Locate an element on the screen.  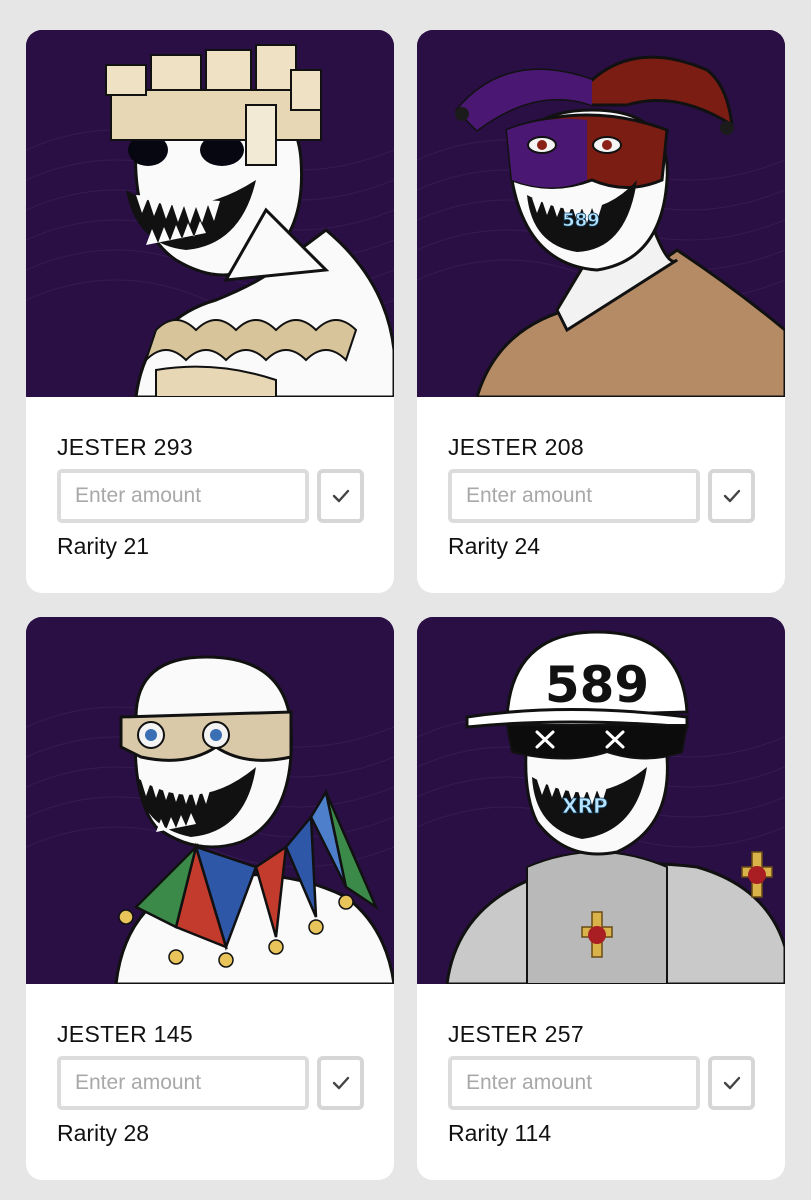
teeth-text: XRP is located at coordinates (585, 806).